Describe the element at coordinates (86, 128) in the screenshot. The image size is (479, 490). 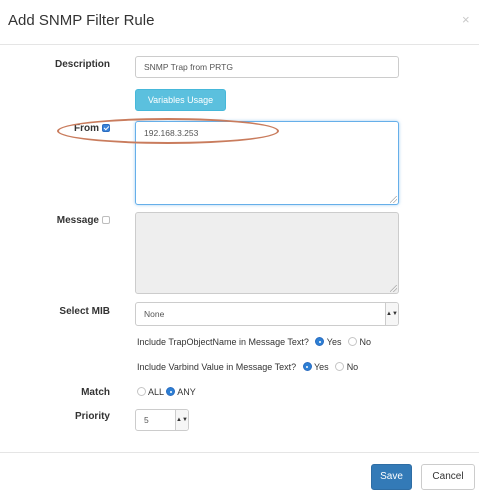
I see `from-label: From` at that location.